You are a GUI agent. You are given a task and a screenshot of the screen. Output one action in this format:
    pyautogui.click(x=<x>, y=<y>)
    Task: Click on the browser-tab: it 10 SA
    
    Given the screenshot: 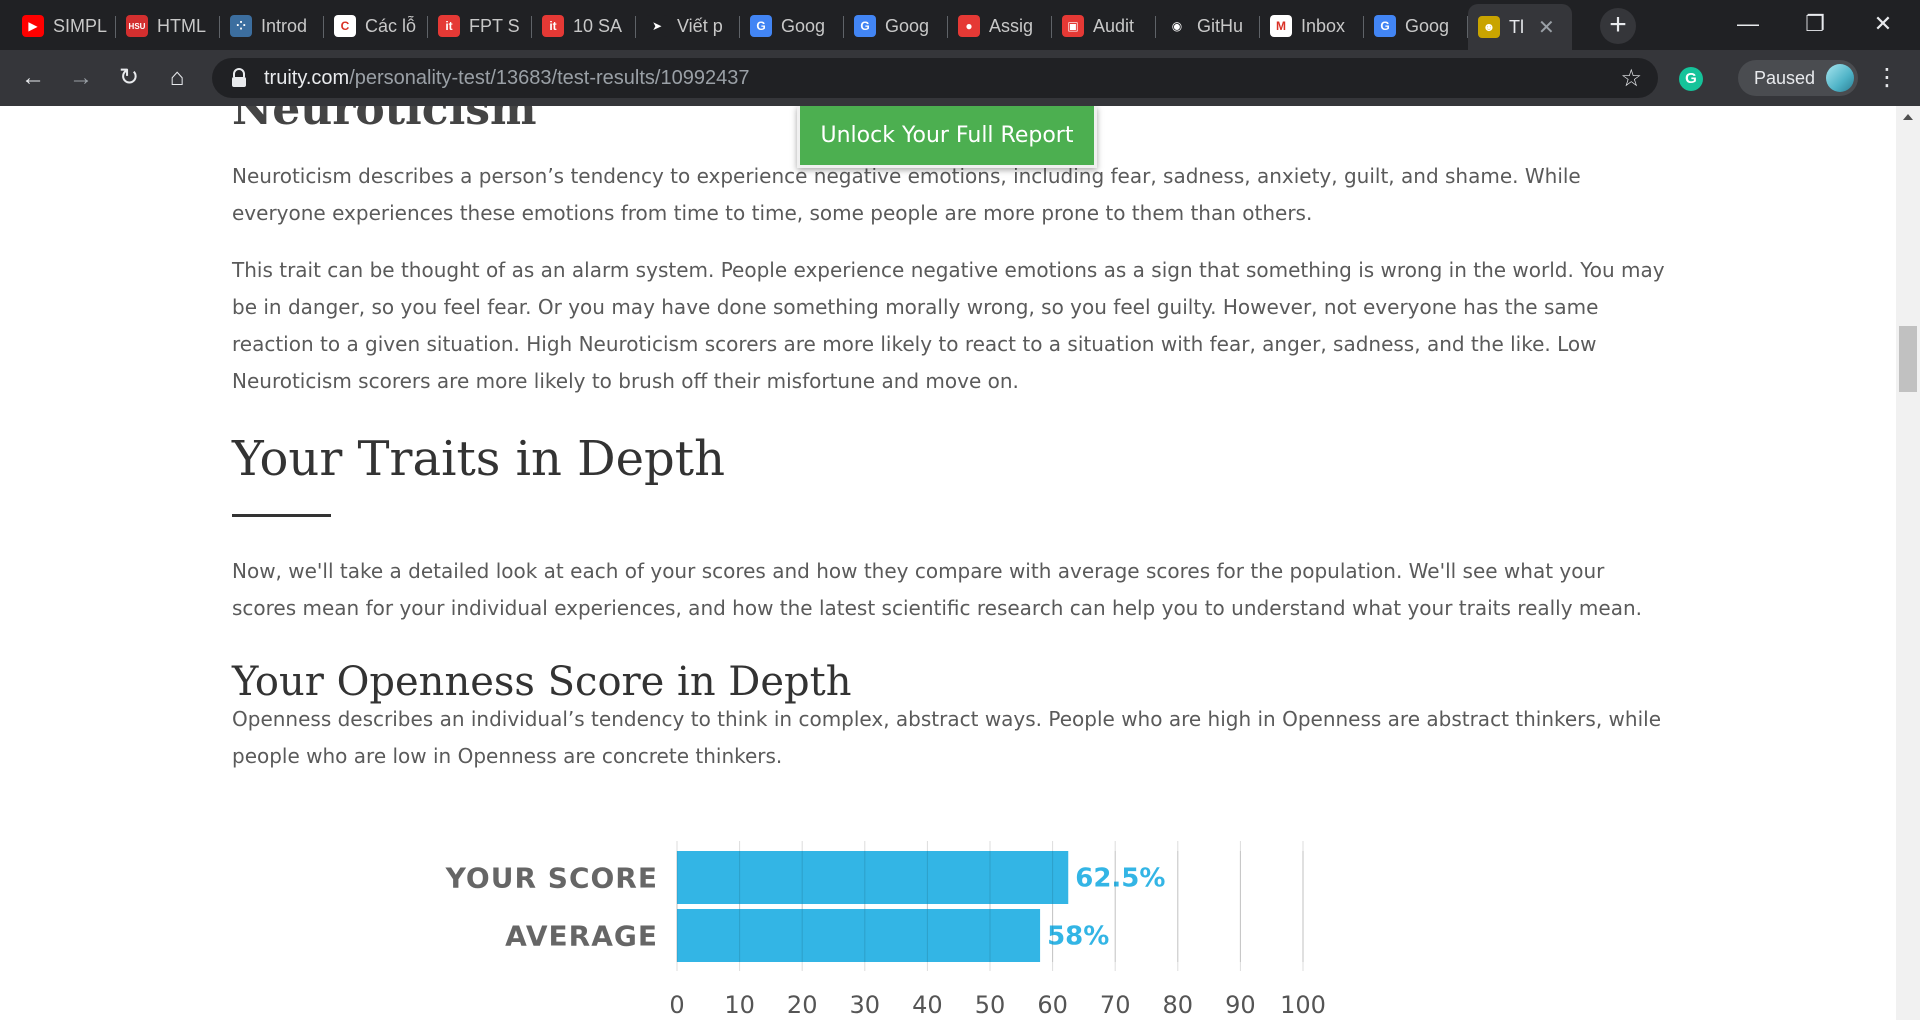 What is the action you would take?
    pyautogui.click(x=584, y=26)
    